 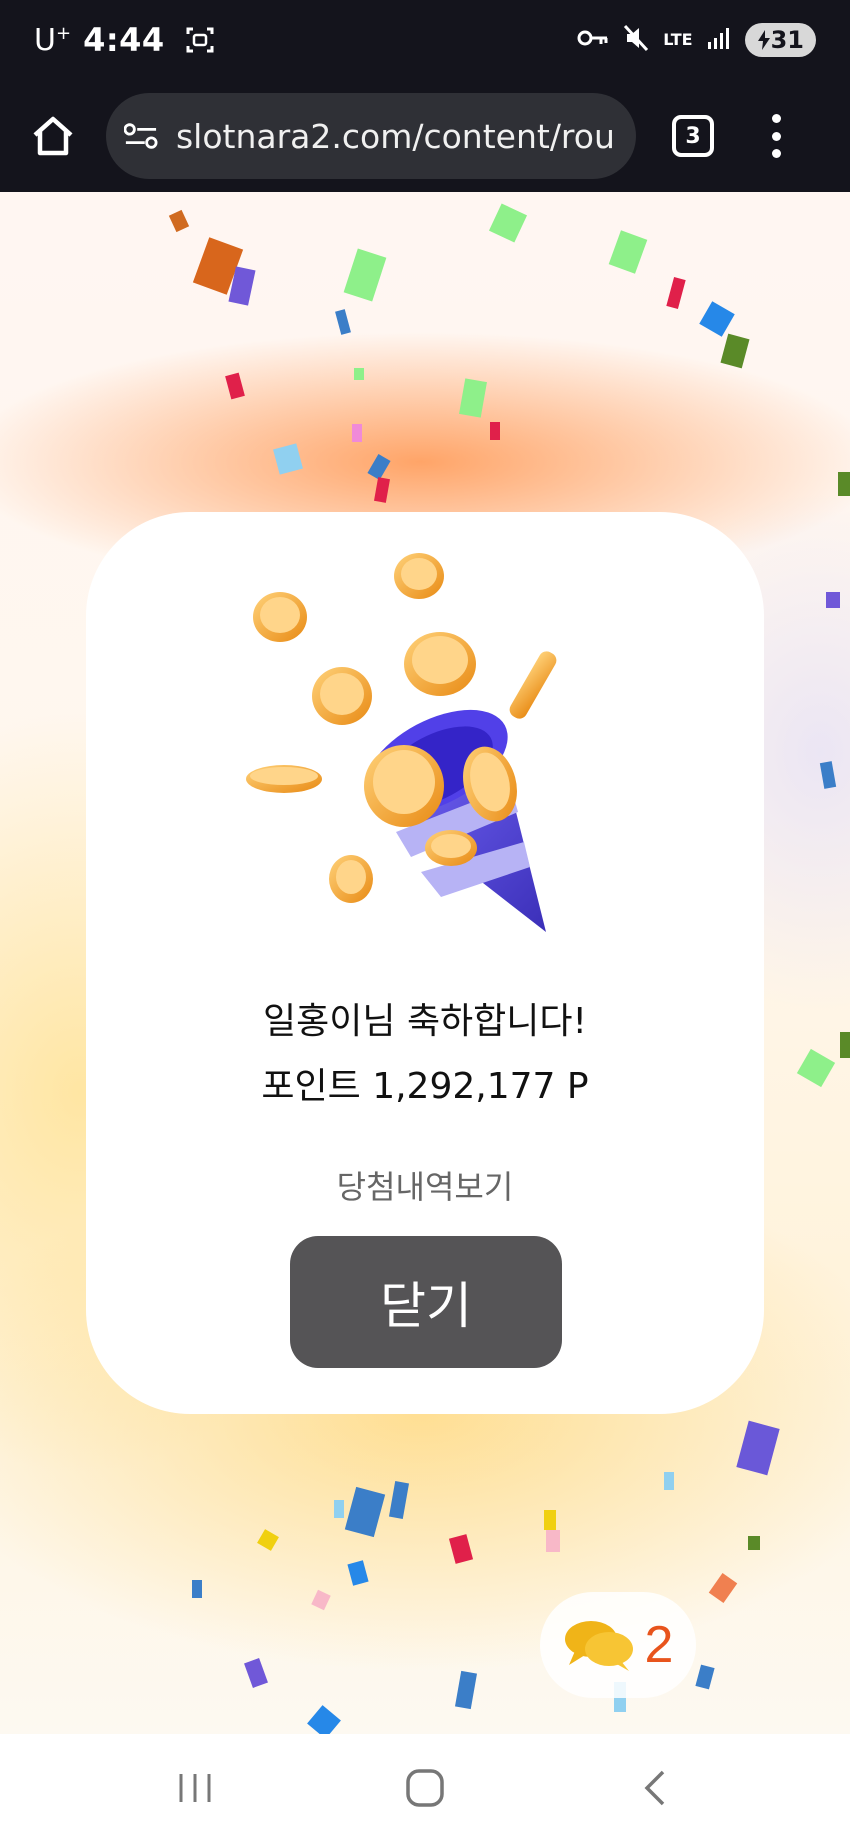 I want to click on chat-unread-count: 2, so click(x=659, y=1645).